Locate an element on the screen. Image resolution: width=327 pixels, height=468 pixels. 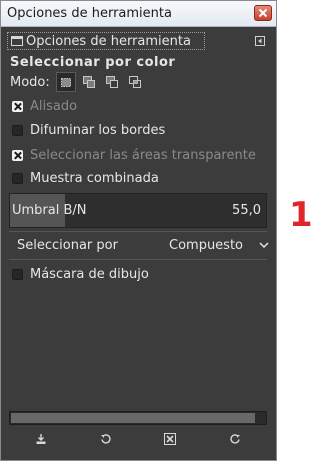
close-button is located at coordinates (263, 13).